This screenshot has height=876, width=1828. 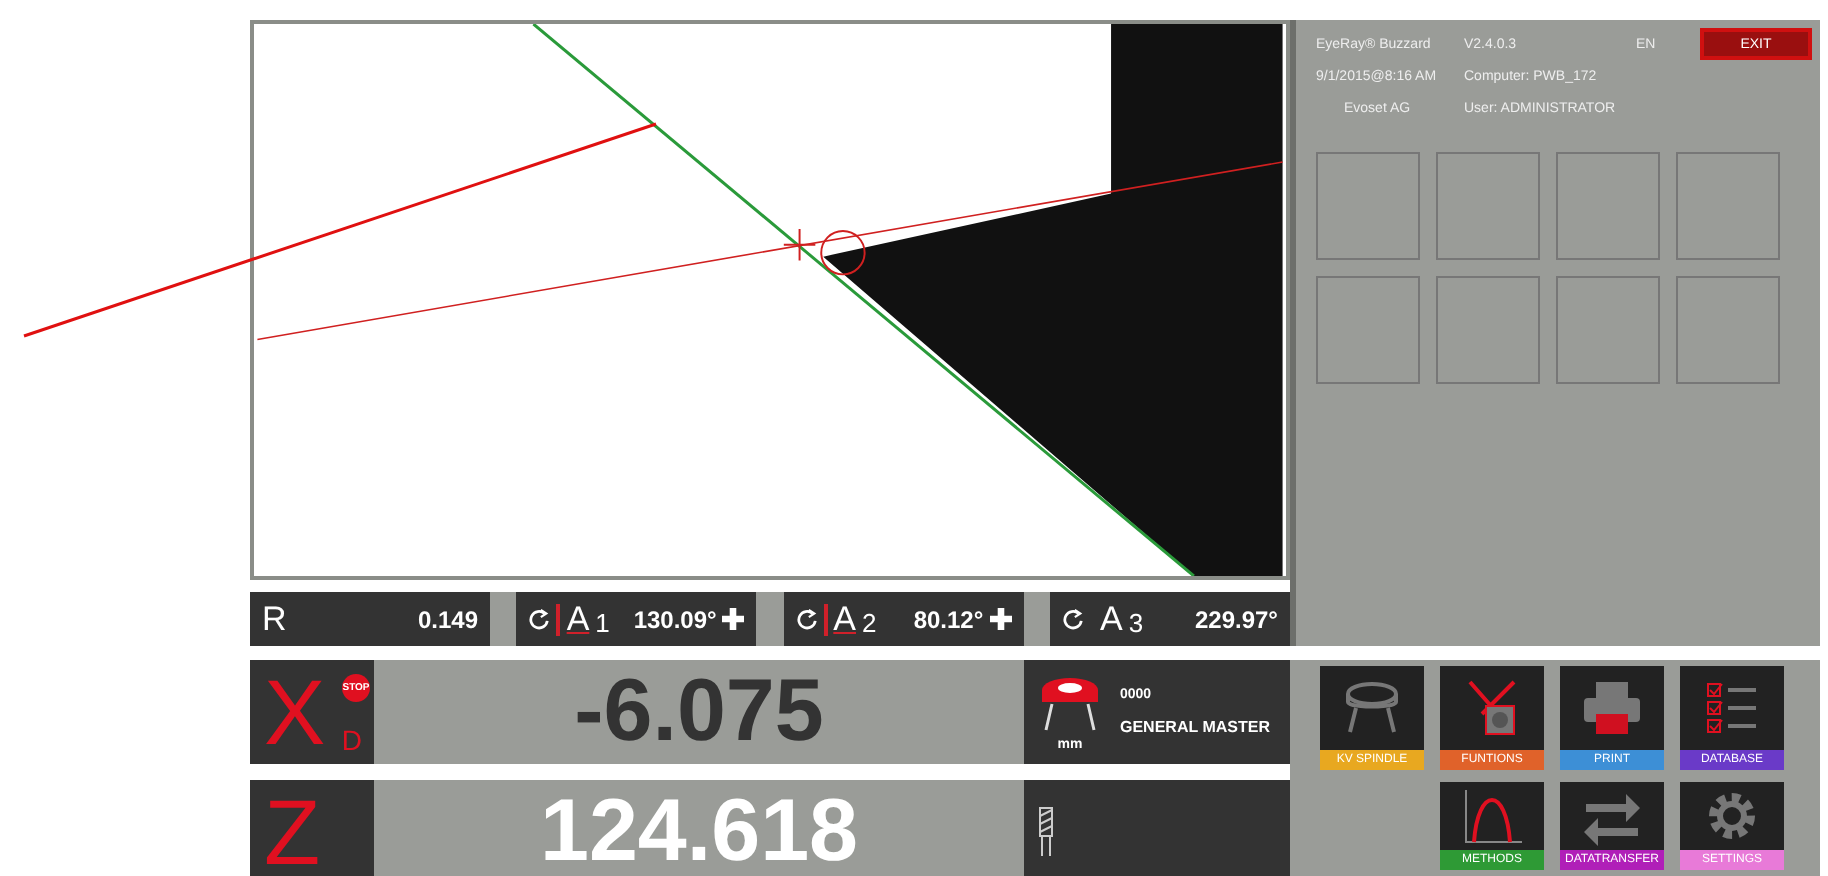 What do you see at coordinates (1070, 703) in the screenshot?
I see `spindle-icon` at bounding box center [1070, 703].